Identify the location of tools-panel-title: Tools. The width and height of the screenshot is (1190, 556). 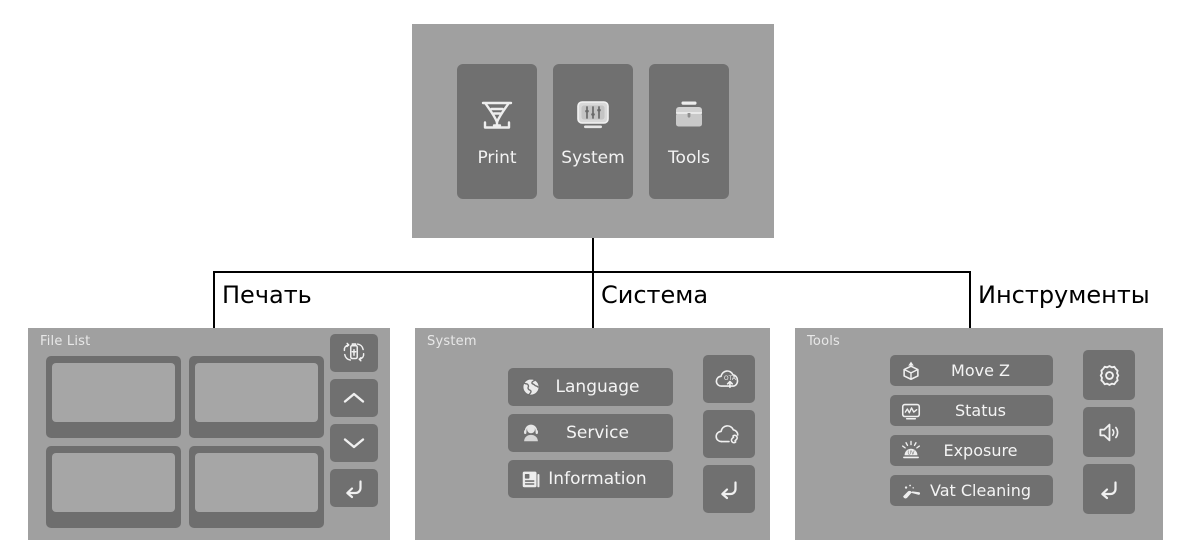
(824, 341).